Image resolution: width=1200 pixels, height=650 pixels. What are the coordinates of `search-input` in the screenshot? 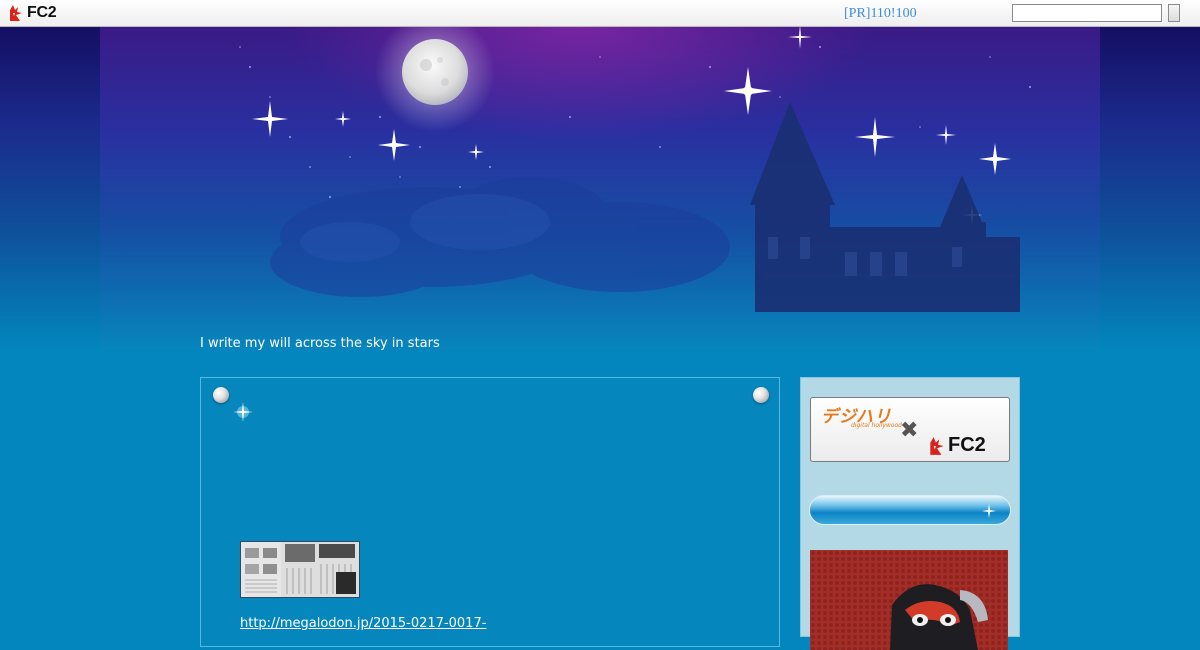 It's located at (1087, 13).